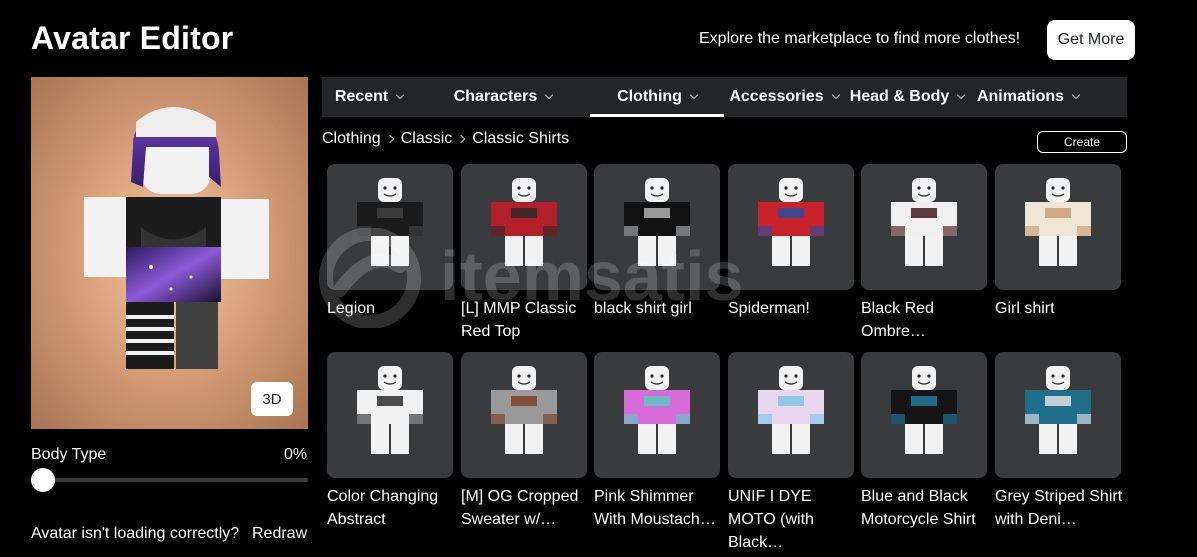 The image size is (1197, 557). I want to click on avatar-preview: 3D, so click(169, 253).